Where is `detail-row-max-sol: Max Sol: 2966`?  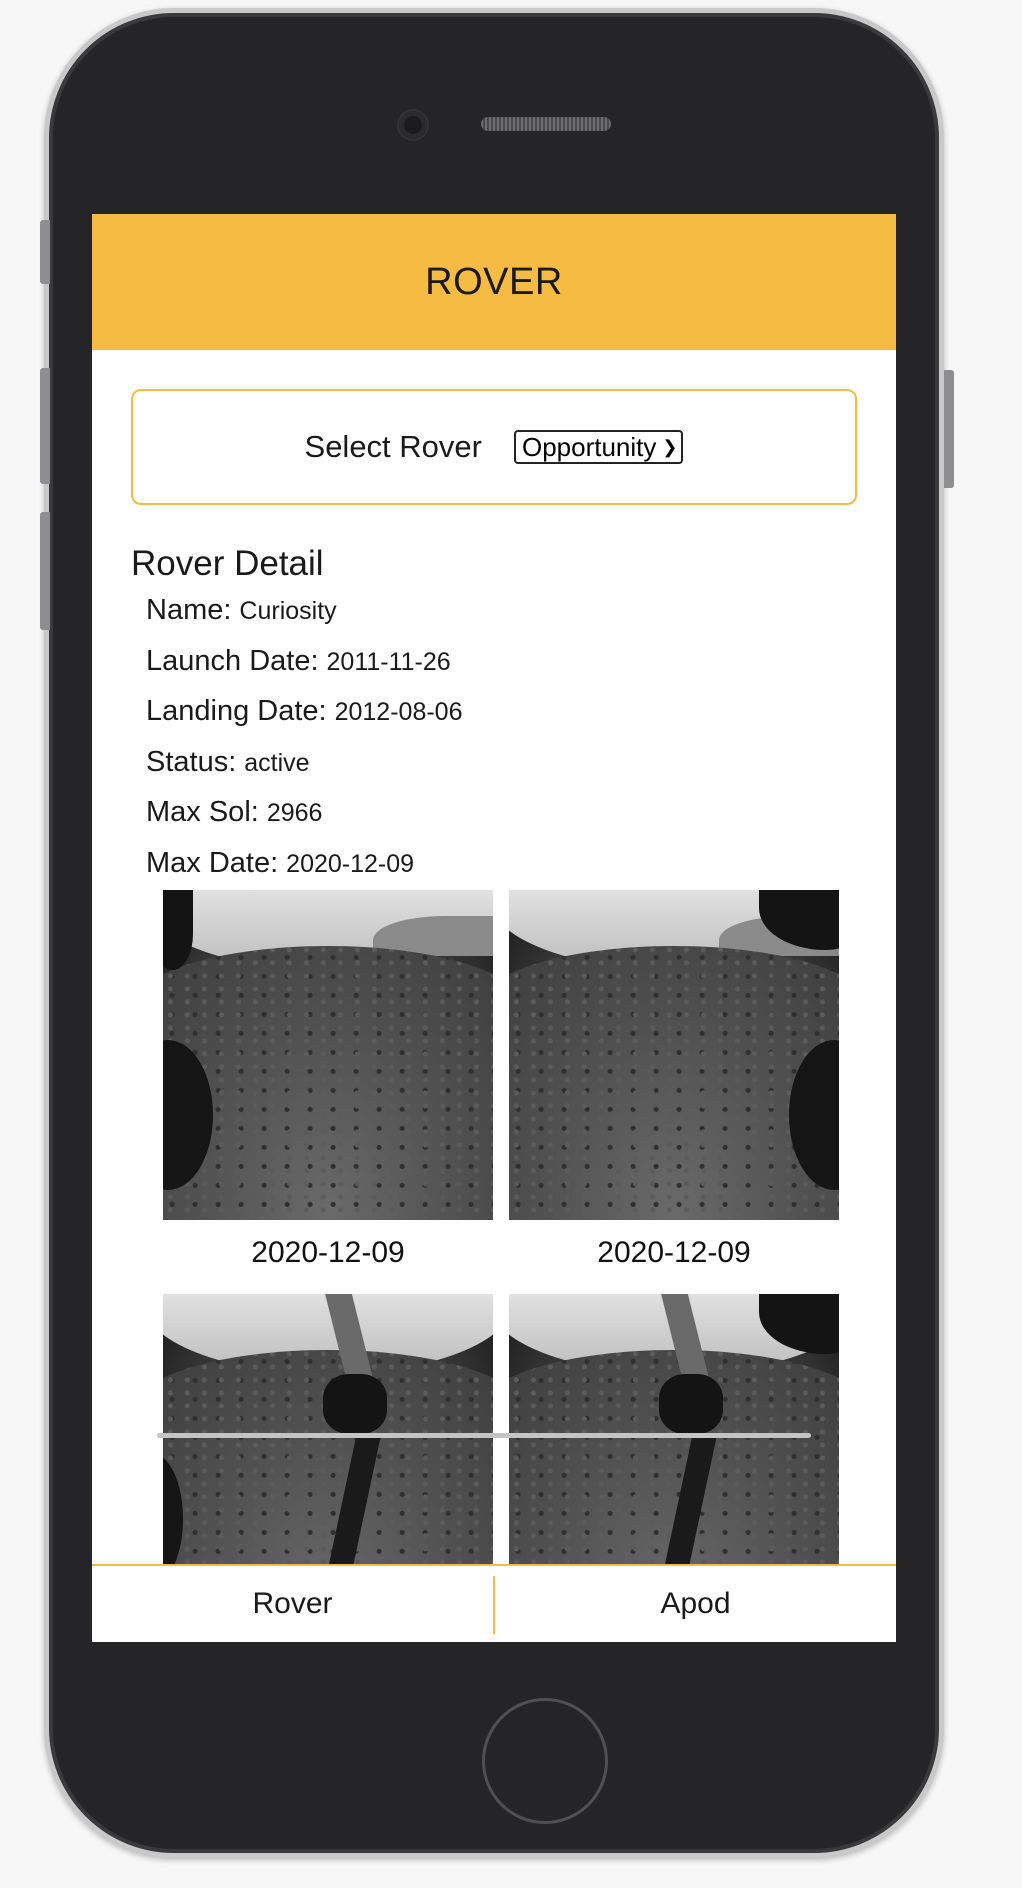 detail-row-max-sol: Max Sol: 2966 is located at coordinates (304, 821).